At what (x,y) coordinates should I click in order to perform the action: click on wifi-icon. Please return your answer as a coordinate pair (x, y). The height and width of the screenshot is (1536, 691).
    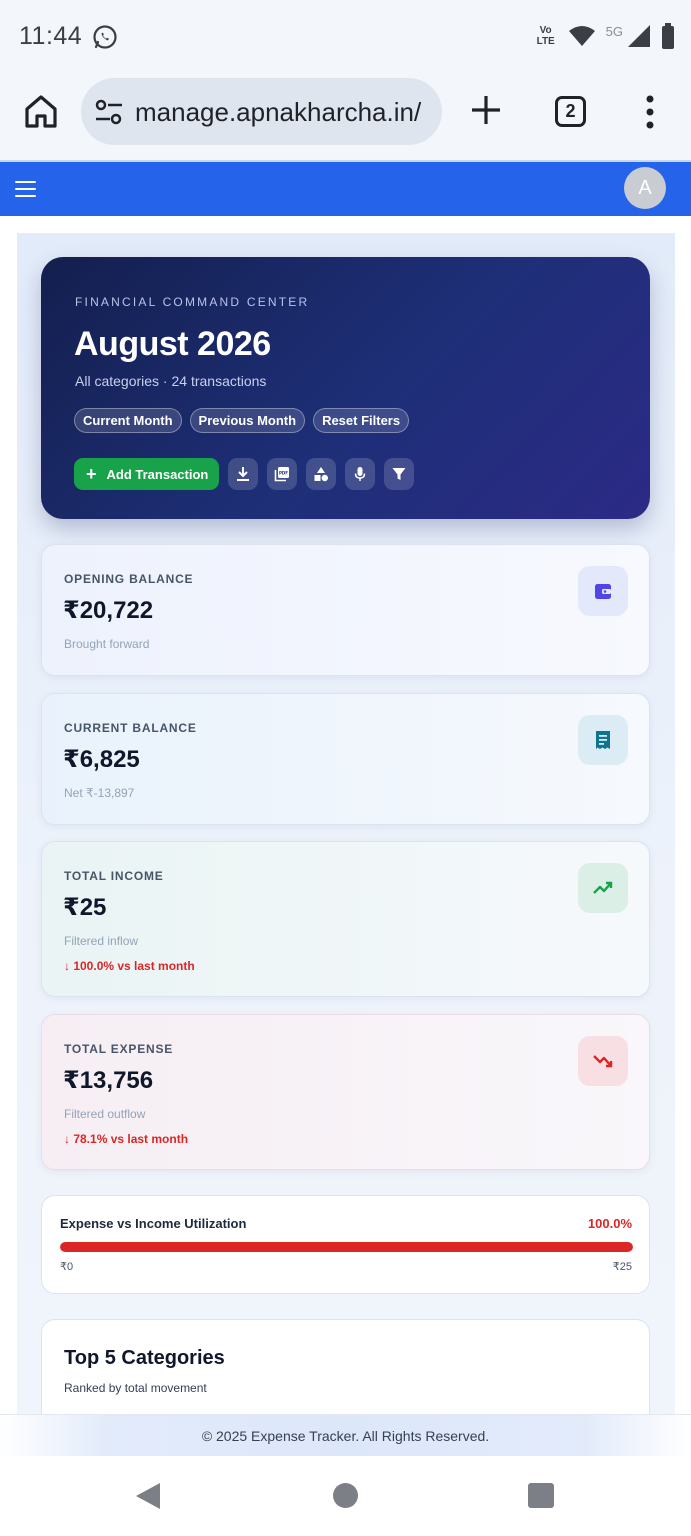
    Looking at the image, I should click on (581, 36).